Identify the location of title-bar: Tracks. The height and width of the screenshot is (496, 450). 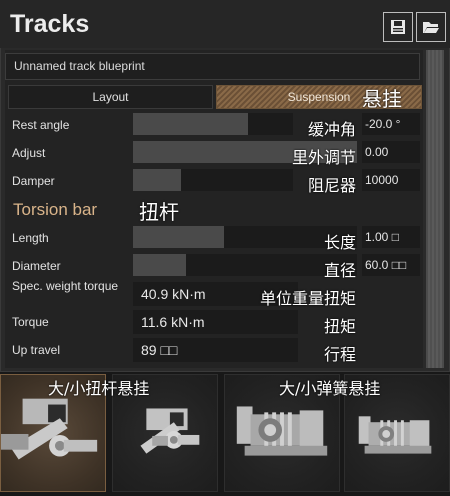
(225, 24).